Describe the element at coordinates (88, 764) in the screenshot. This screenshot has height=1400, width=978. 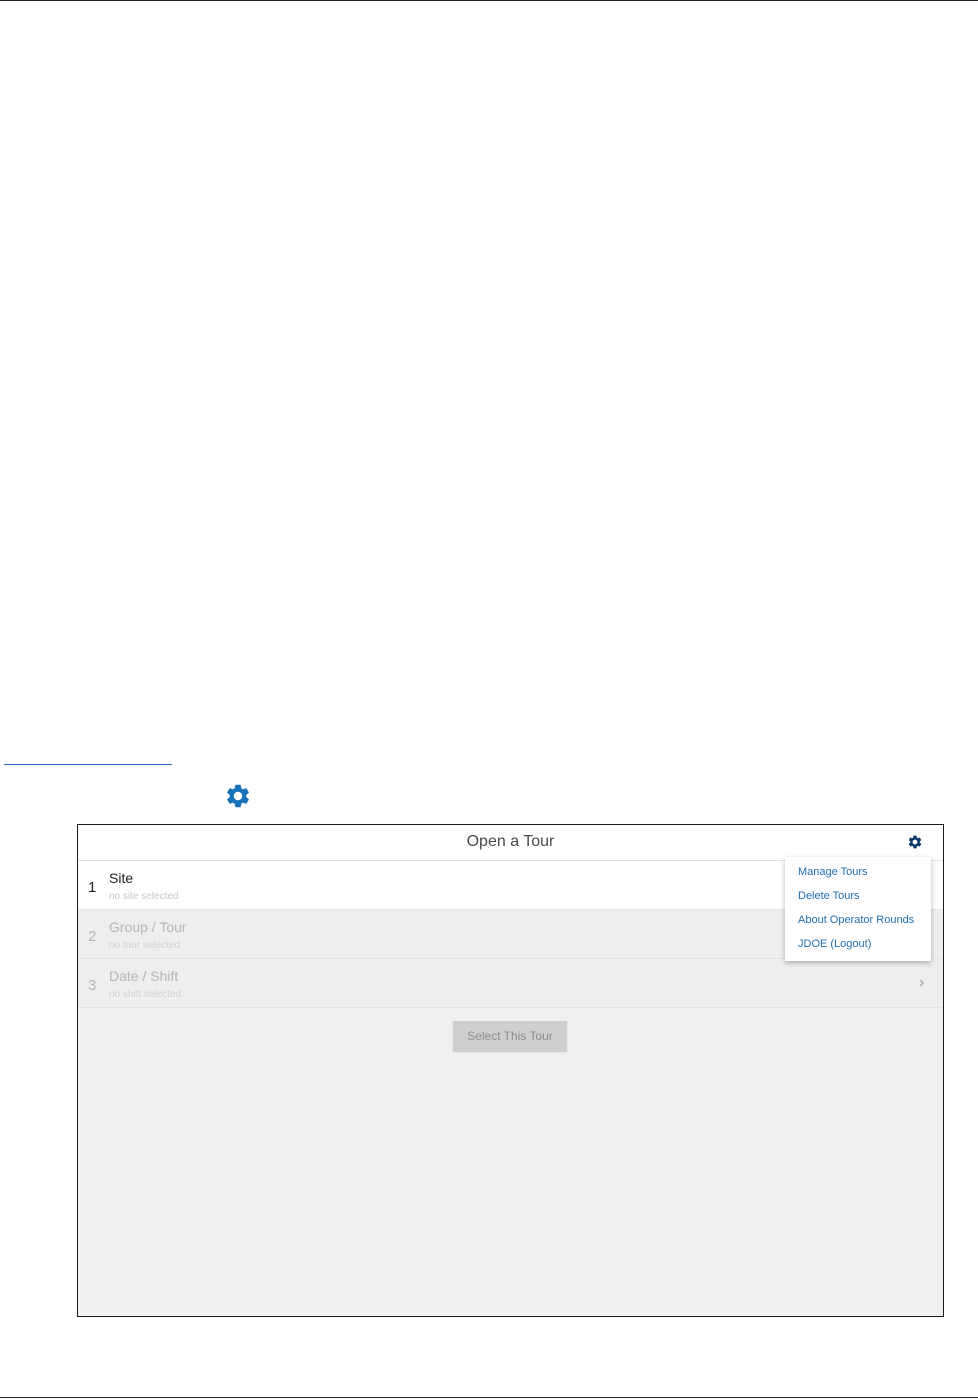
I see `hyperlink-underline` at that location.